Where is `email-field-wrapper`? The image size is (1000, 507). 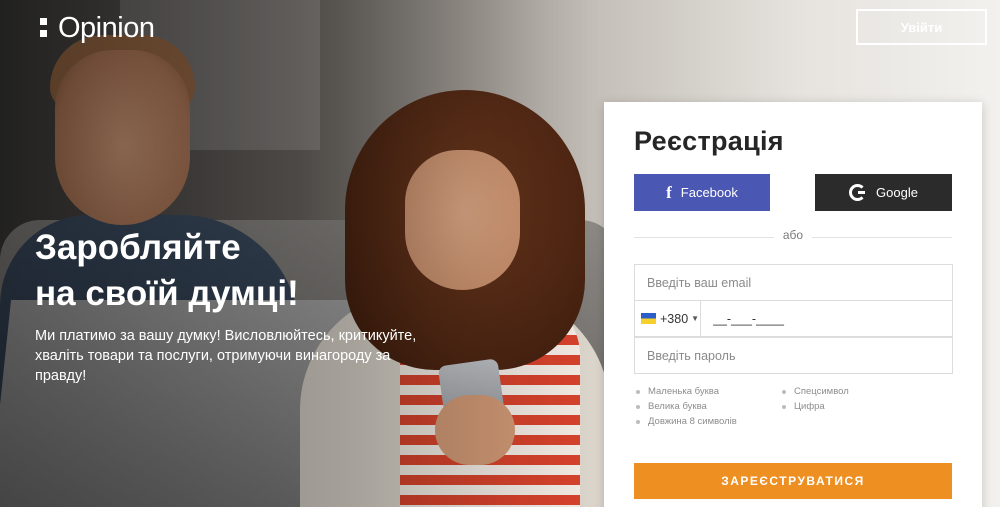 email-field-wrapper is located at coordinates (793, 282).